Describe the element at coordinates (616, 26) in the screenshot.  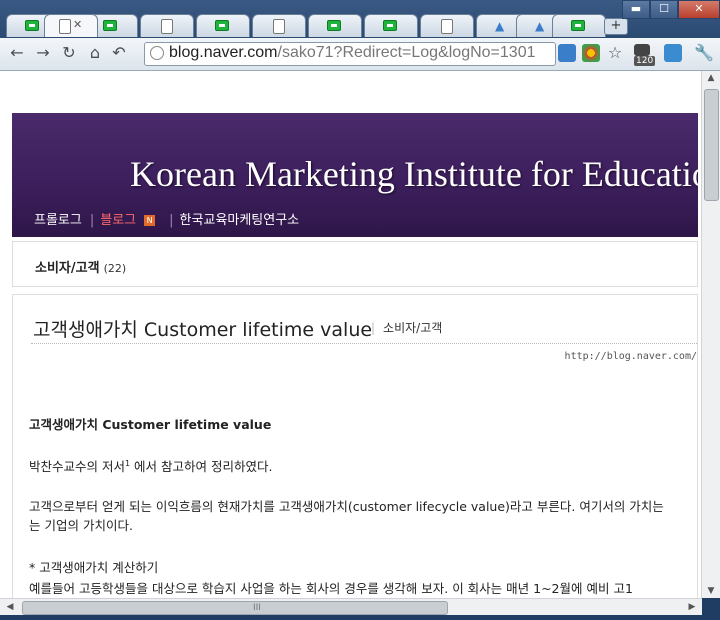
I see `new-tab-button: +` at that location.